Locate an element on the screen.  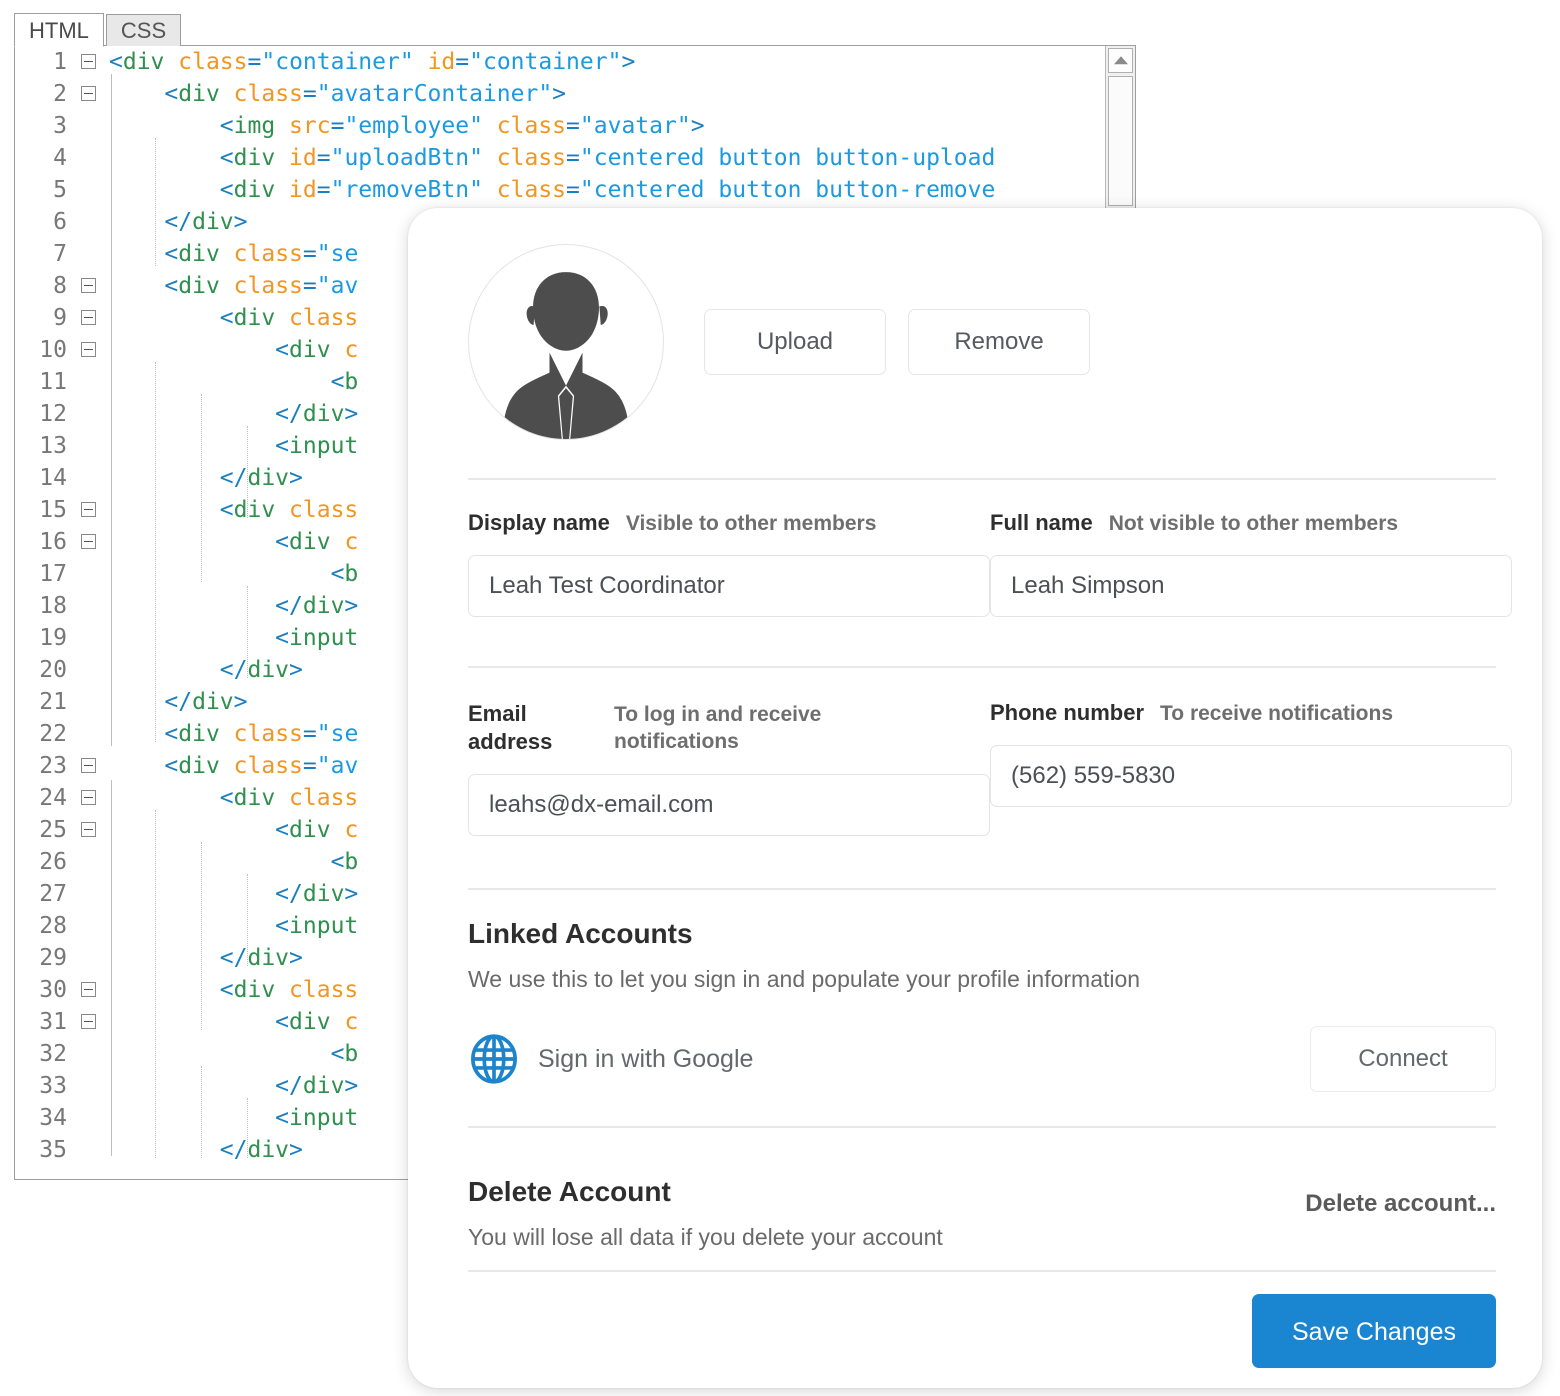
line-number: 6 is located at coordinates (60, 222).